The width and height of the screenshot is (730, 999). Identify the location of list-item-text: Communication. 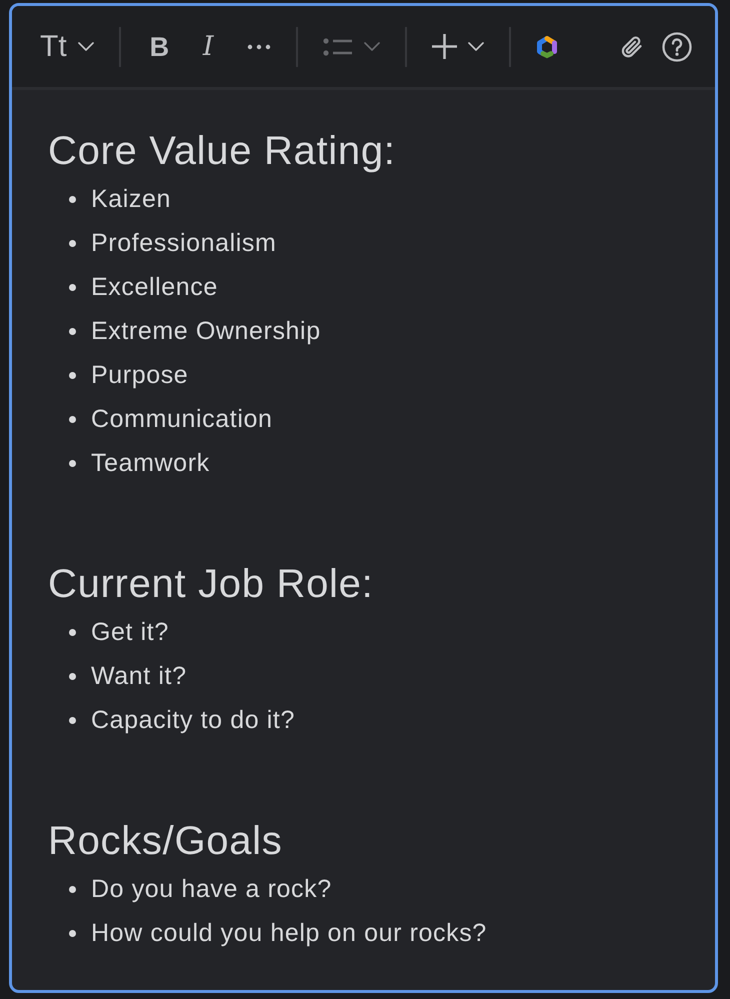
(181, 419).